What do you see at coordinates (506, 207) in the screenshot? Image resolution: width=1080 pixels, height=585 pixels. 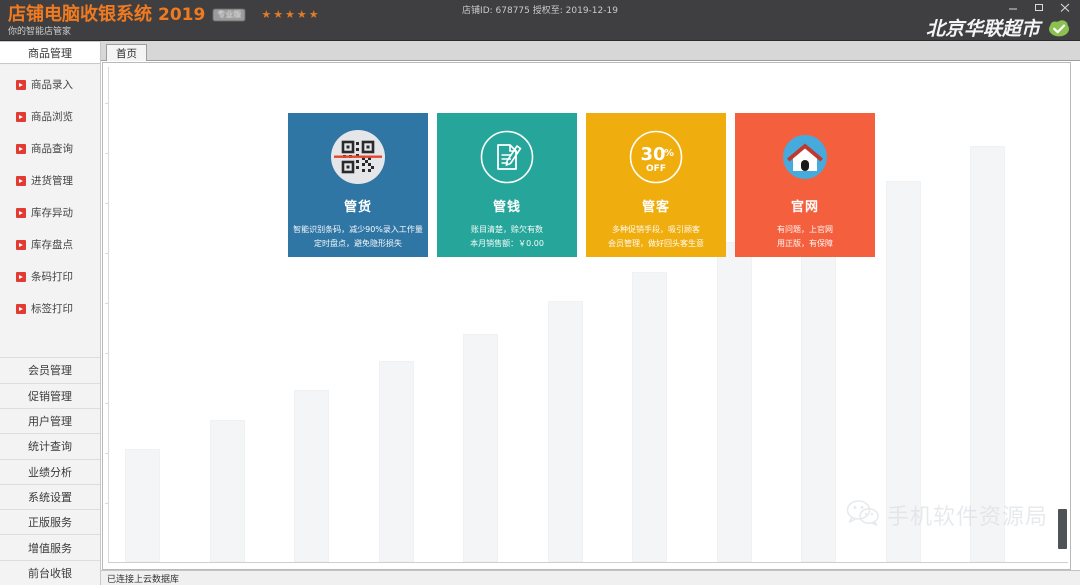 I see `card-title: 管钱` at bounding box center [506, 207].